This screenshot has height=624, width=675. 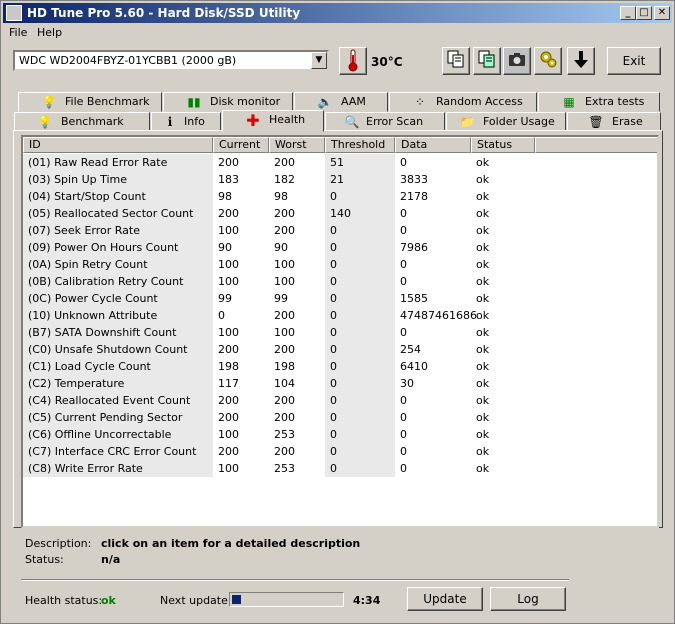 I want to click on table-row: (C4) Reallocated Event Count 200 200 0 0 ok, so click(x=340, y=400).